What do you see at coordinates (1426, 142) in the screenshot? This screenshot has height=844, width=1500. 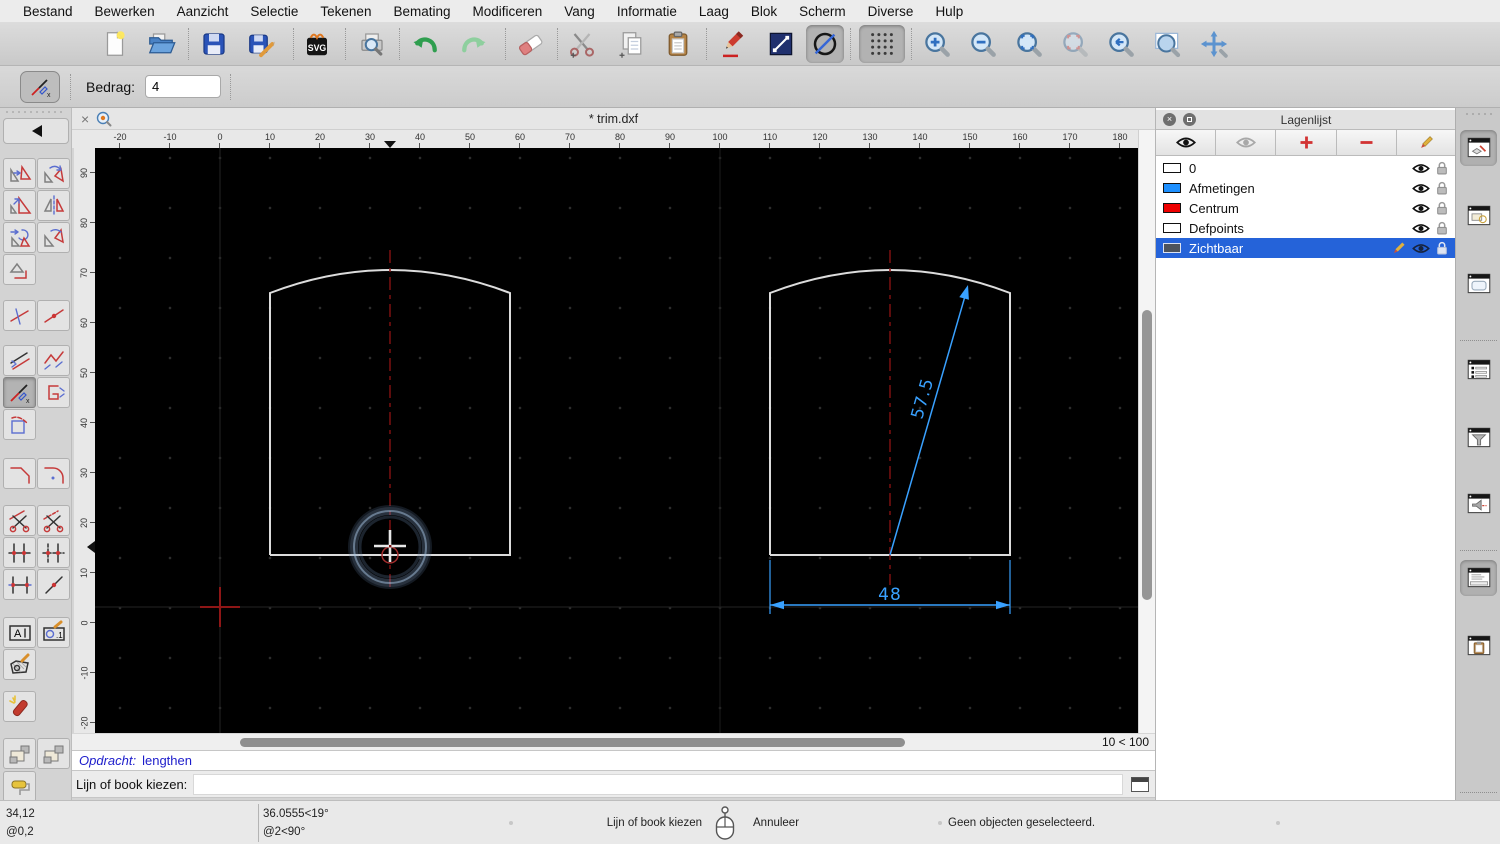 I see `edit-layer-button` at bounding box center [1426, 142].